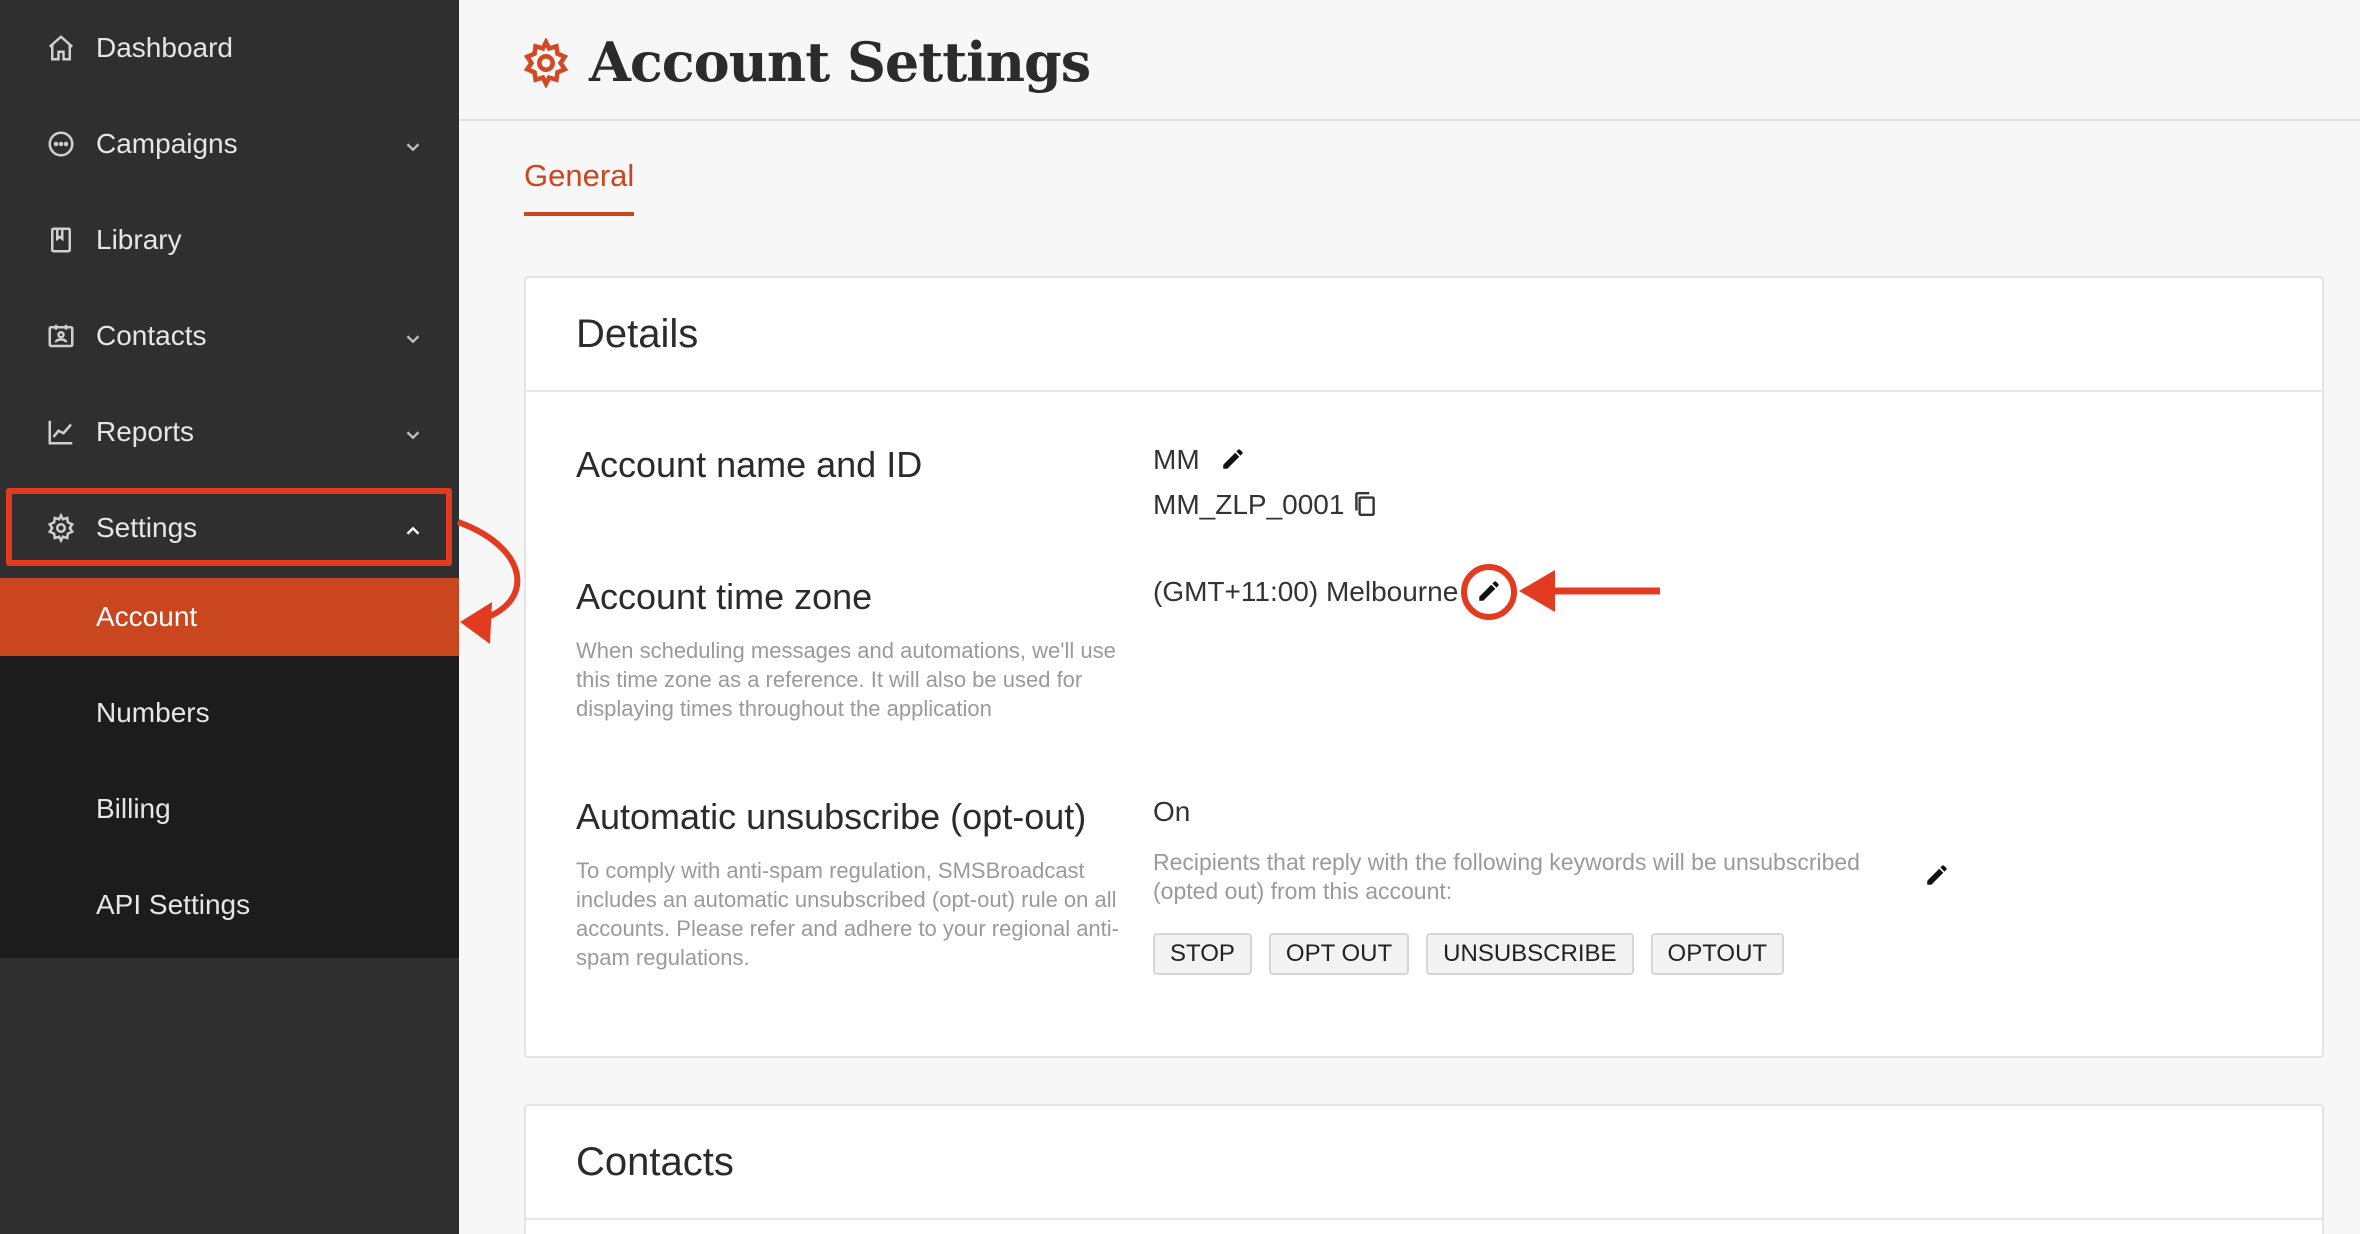 This screenshot has width=2360, height=1234. I want to click on contacts-icon, so click(61, 336).